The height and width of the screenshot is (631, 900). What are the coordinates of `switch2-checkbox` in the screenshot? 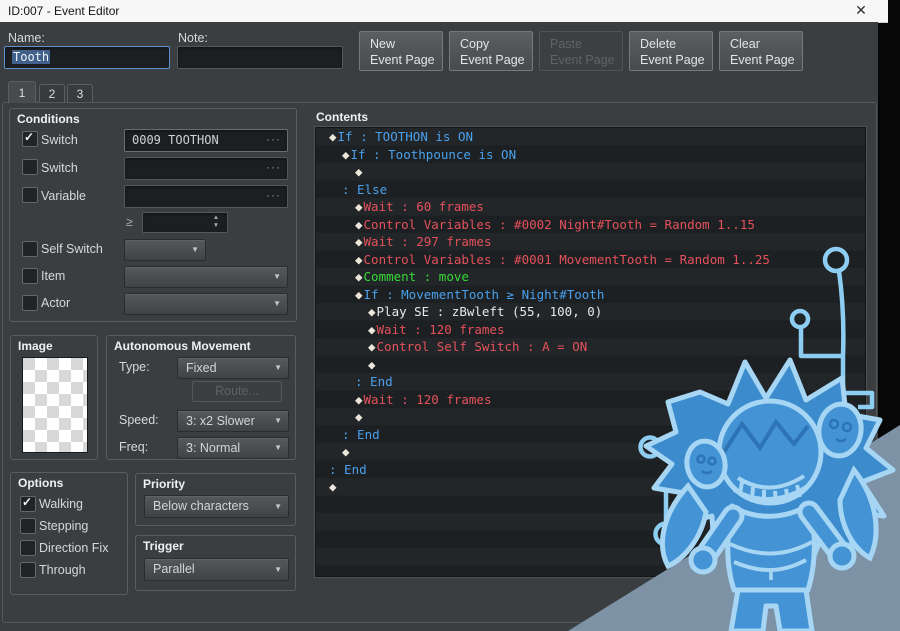 It's located at (30, 167).